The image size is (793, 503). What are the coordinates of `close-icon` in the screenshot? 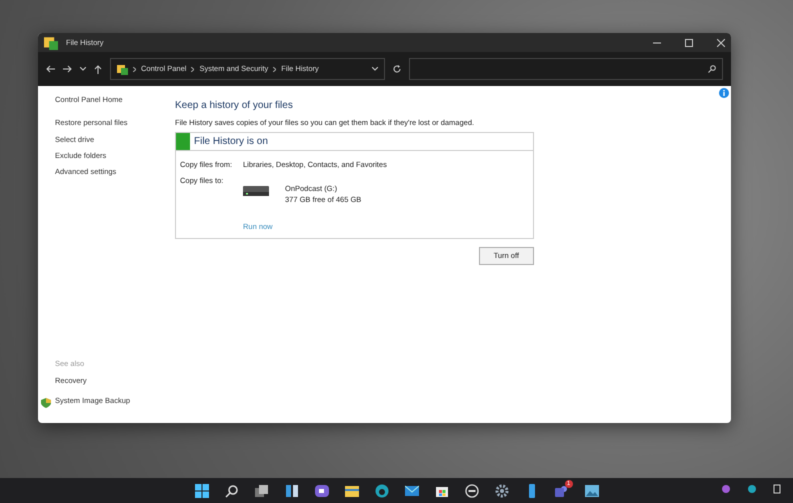 It's located at (721, 42).